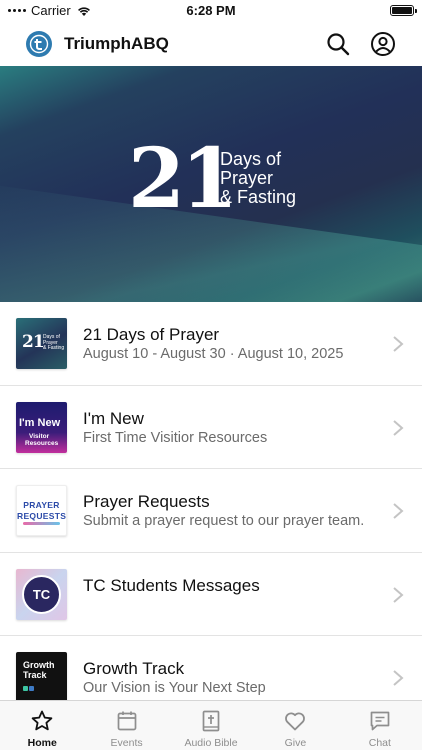  I want to click on status-bar: Carrier 6:28 PM, so click(211, 11).